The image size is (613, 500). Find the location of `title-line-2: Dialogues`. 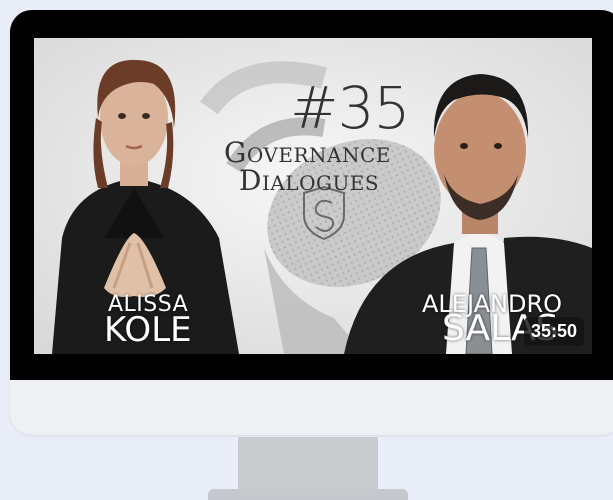

title-line-2: Dialogues is located at coordinates (309, 180).